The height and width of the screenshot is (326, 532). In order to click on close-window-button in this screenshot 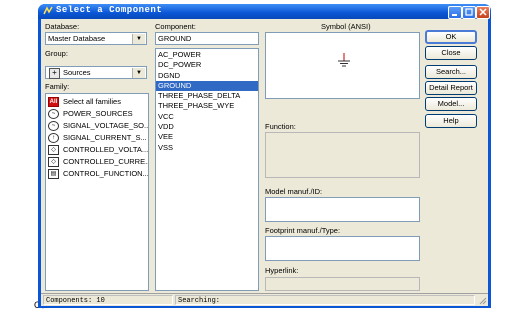, I will do `click(483, 12)`.